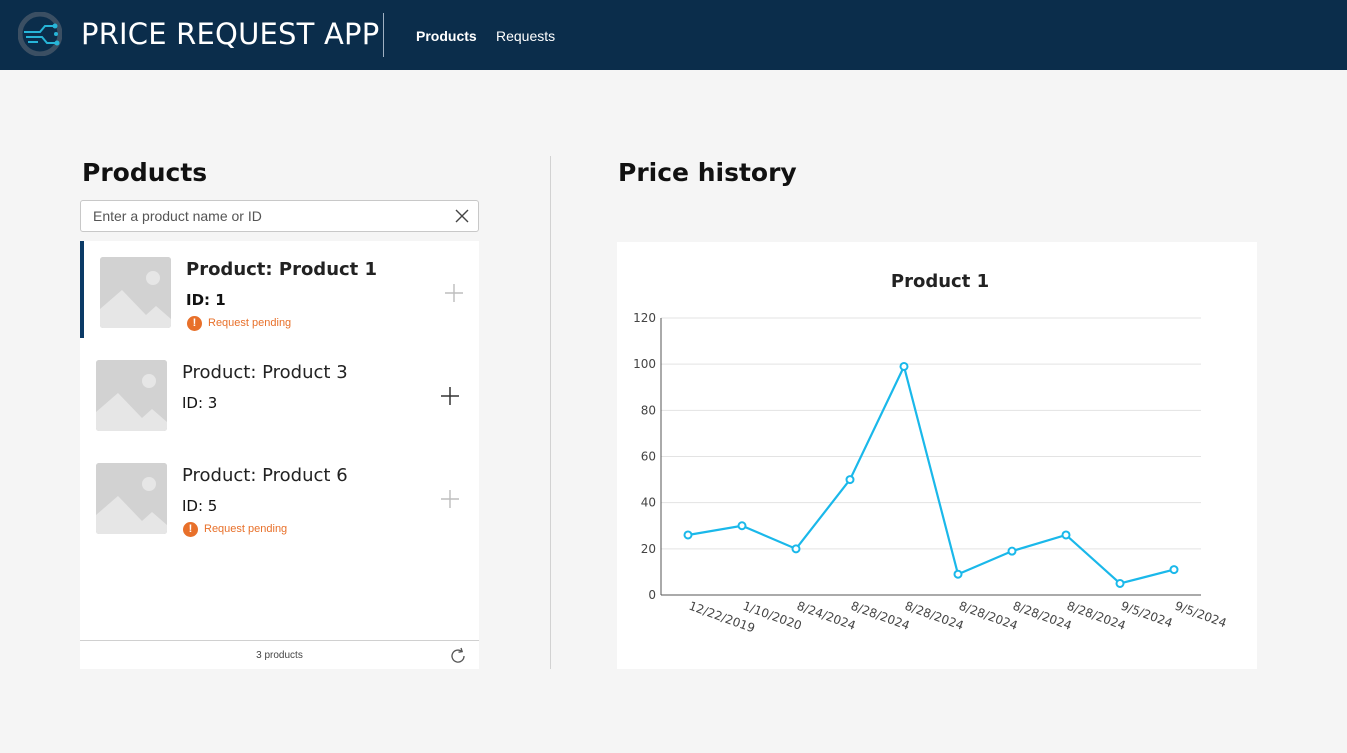  Describe the element at coordinates (931, 474) in the screenshot. I see `series-line` at that location.